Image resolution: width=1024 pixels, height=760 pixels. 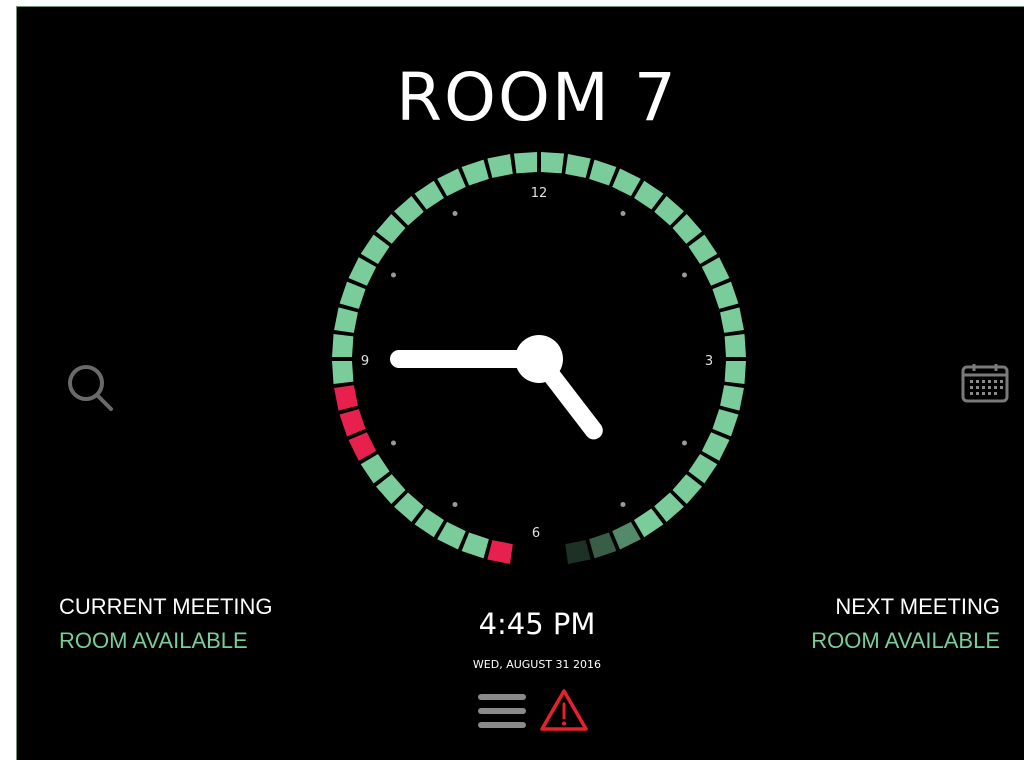 I want to click on clock-numeral-3: 3, so click(x=709, y=361).